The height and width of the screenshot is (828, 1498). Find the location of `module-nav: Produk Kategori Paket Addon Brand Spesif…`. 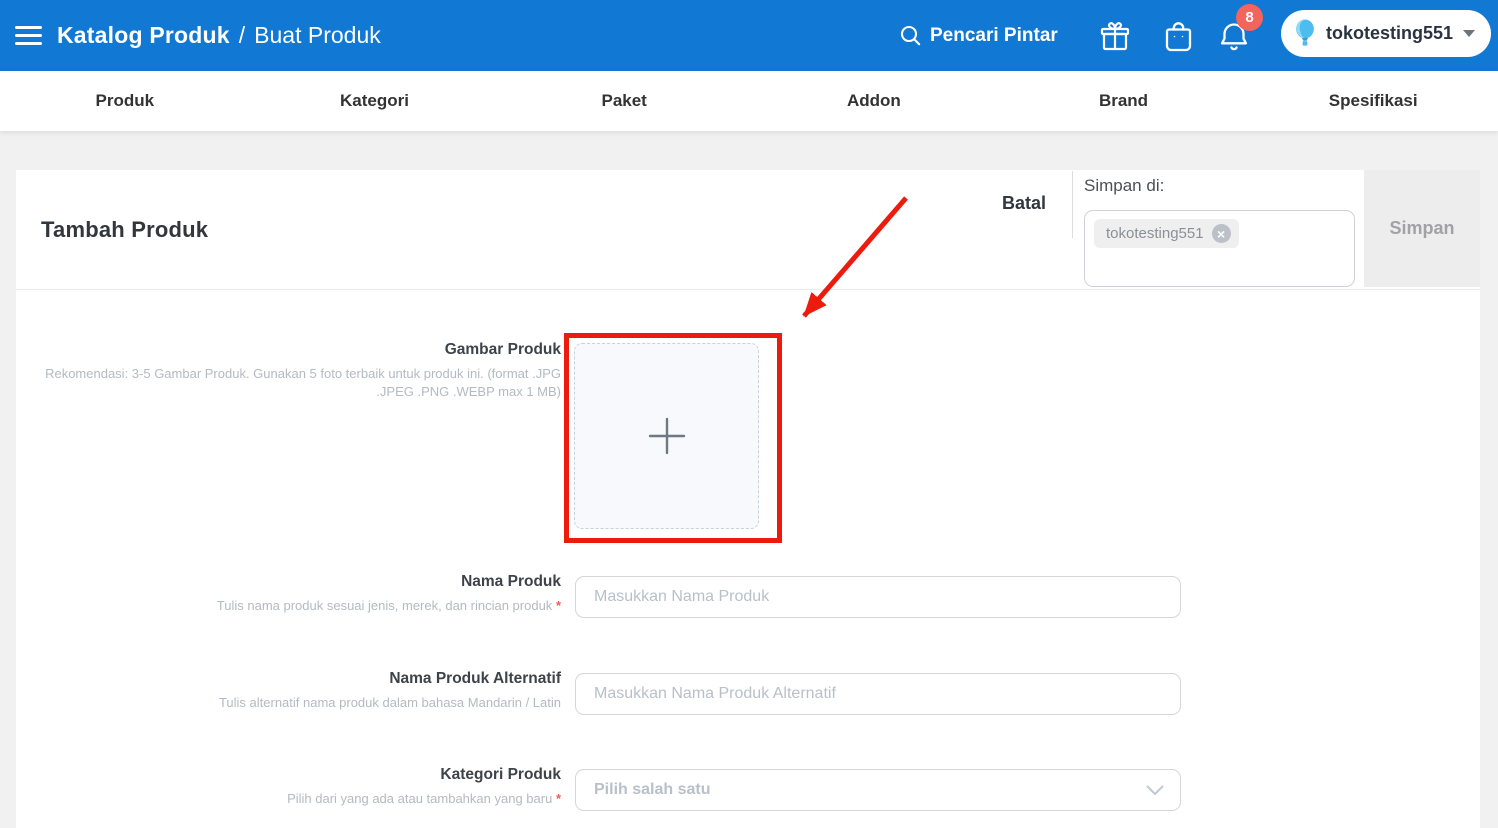

module-nav: Produk Kategori Paket Addon Brand Spesif… is located at coordinates (749, 101).